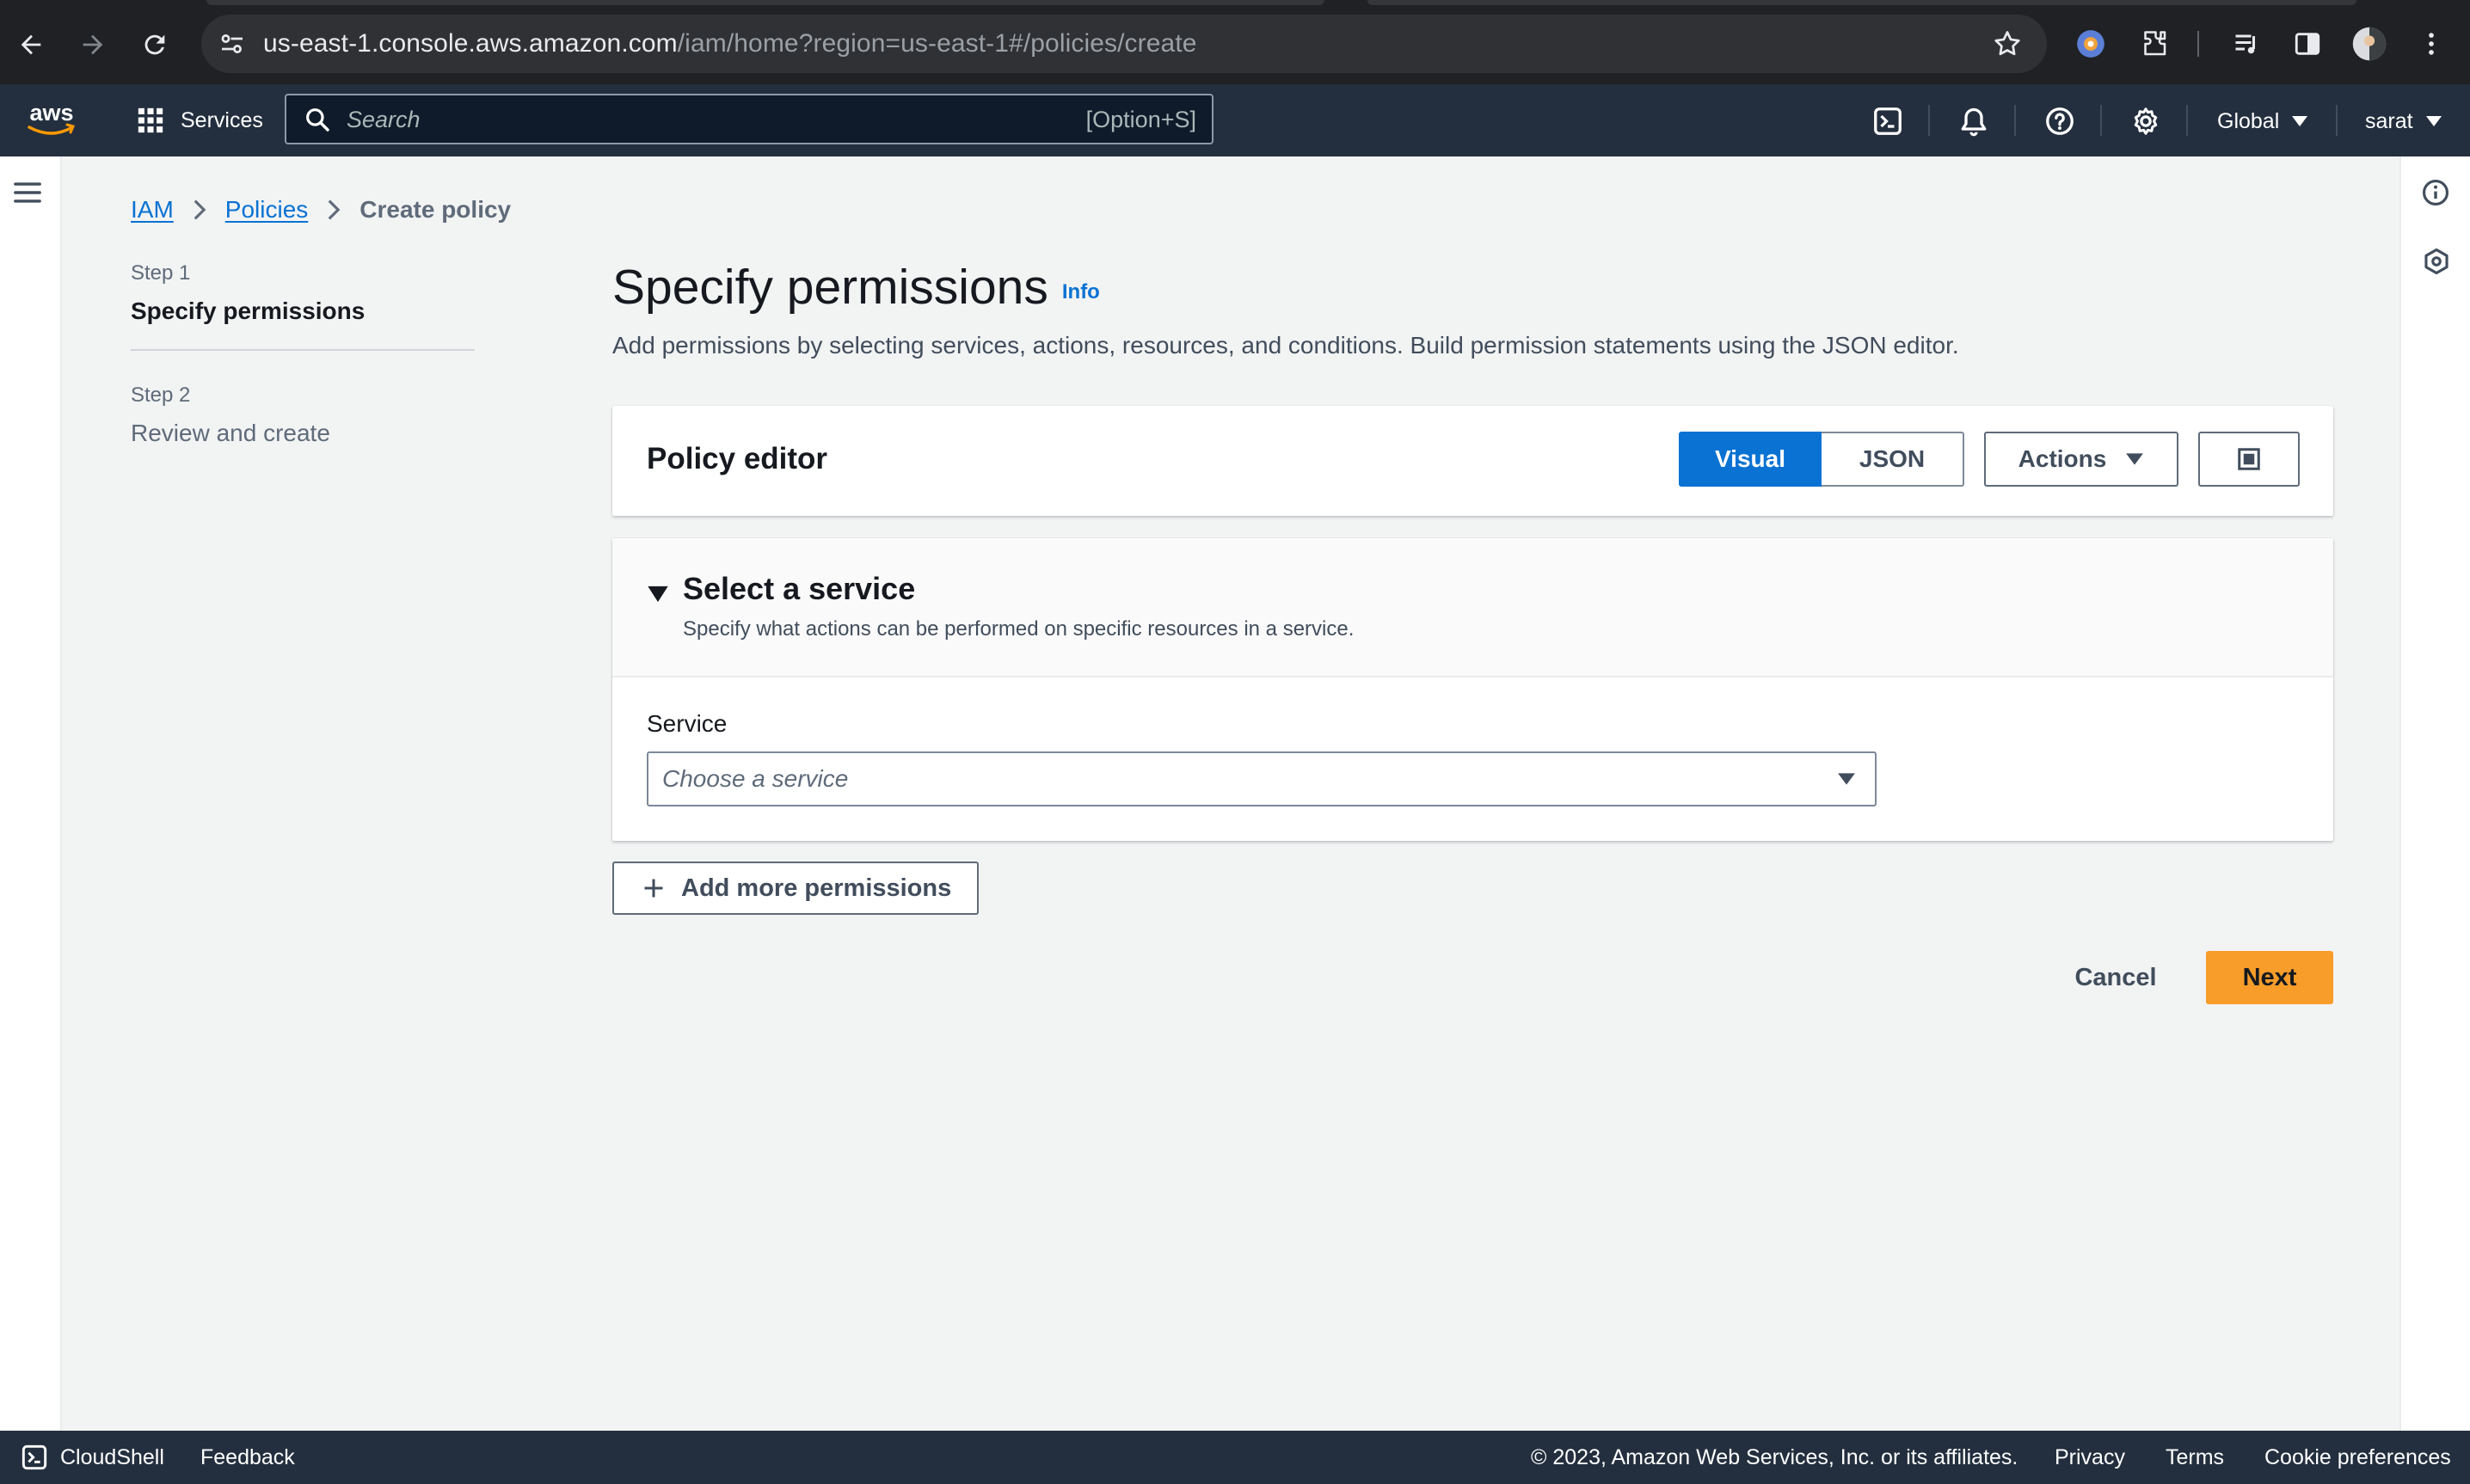 The width and height of the screenshot is (2470, 1484). I want to click on visual-mode-button: Visual, so click(1750, 459).